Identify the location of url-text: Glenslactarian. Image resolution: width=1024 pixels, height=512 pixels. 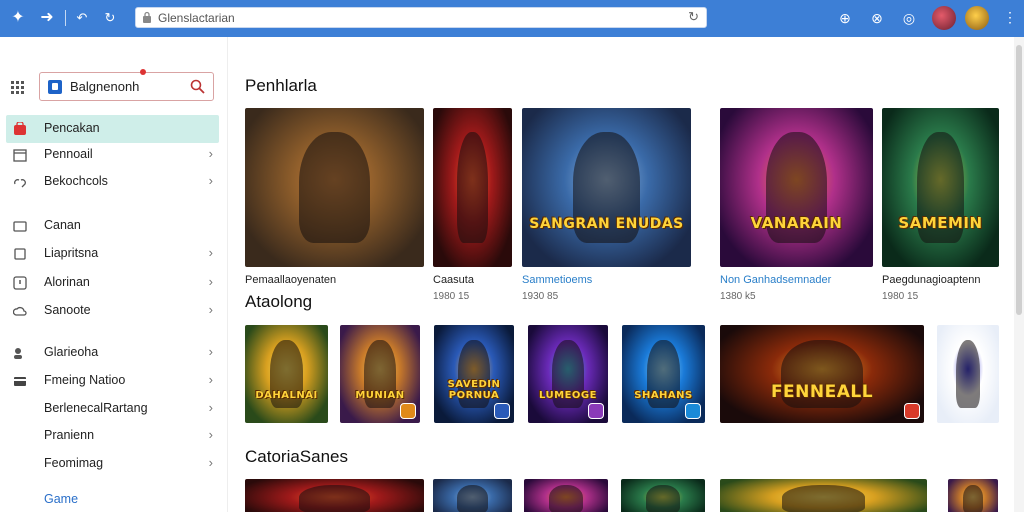
(196, 18).